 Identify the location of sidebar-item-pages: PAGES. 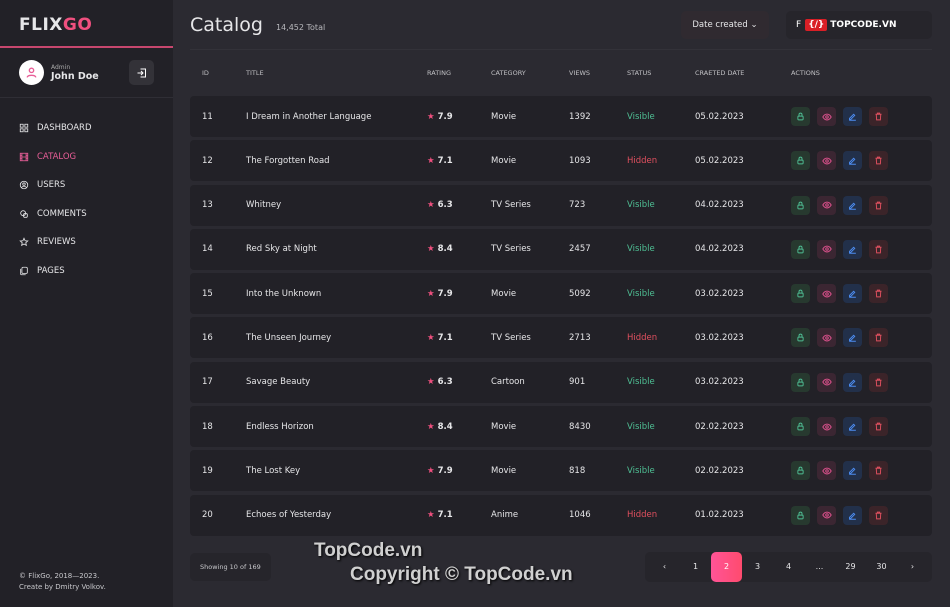
(86, 271).